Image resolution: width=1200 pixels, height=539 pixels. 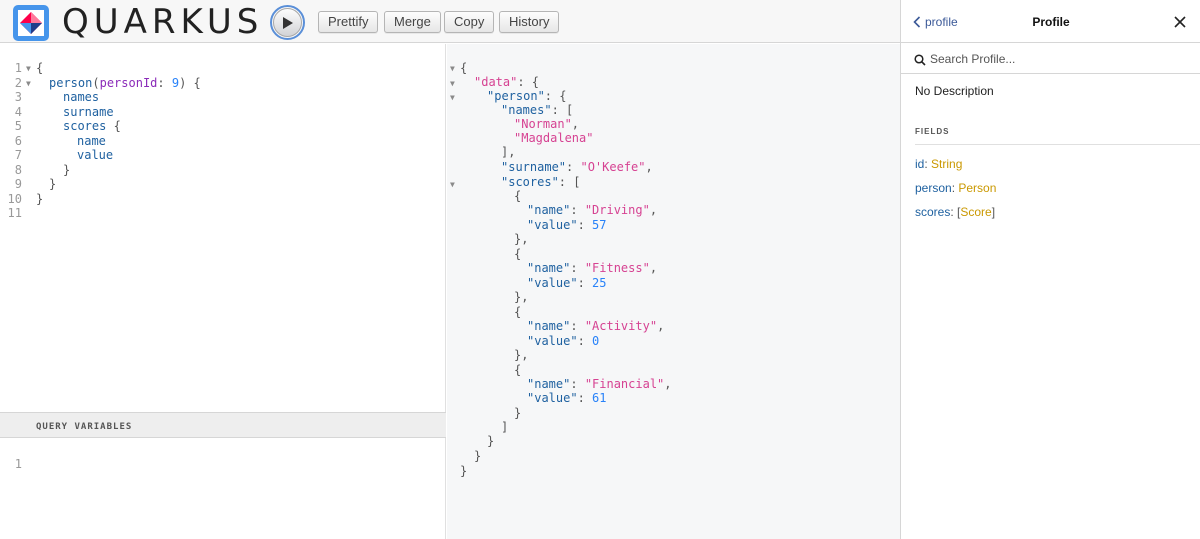 What do you see at coordinates (14, 199) in the screenshot?
I see `line-number: 10` at bounding box center [14, 199].